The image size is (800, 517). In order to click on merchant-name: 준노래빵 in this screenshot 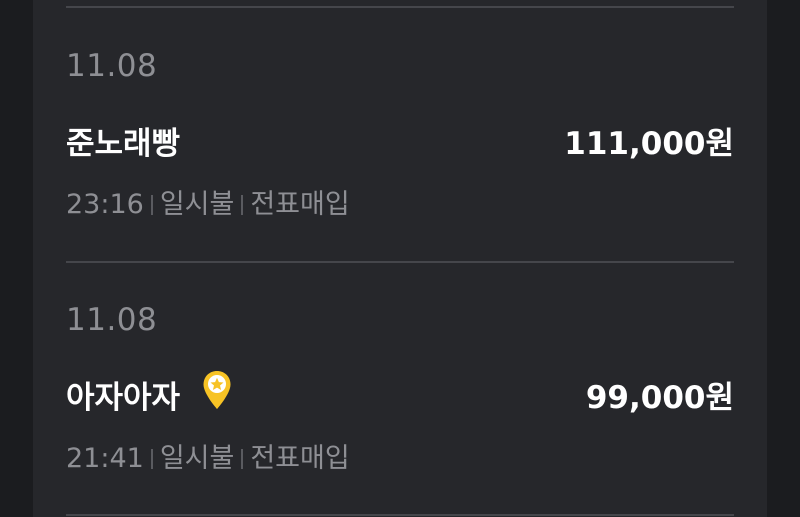, I will do `click(123, 144)`.